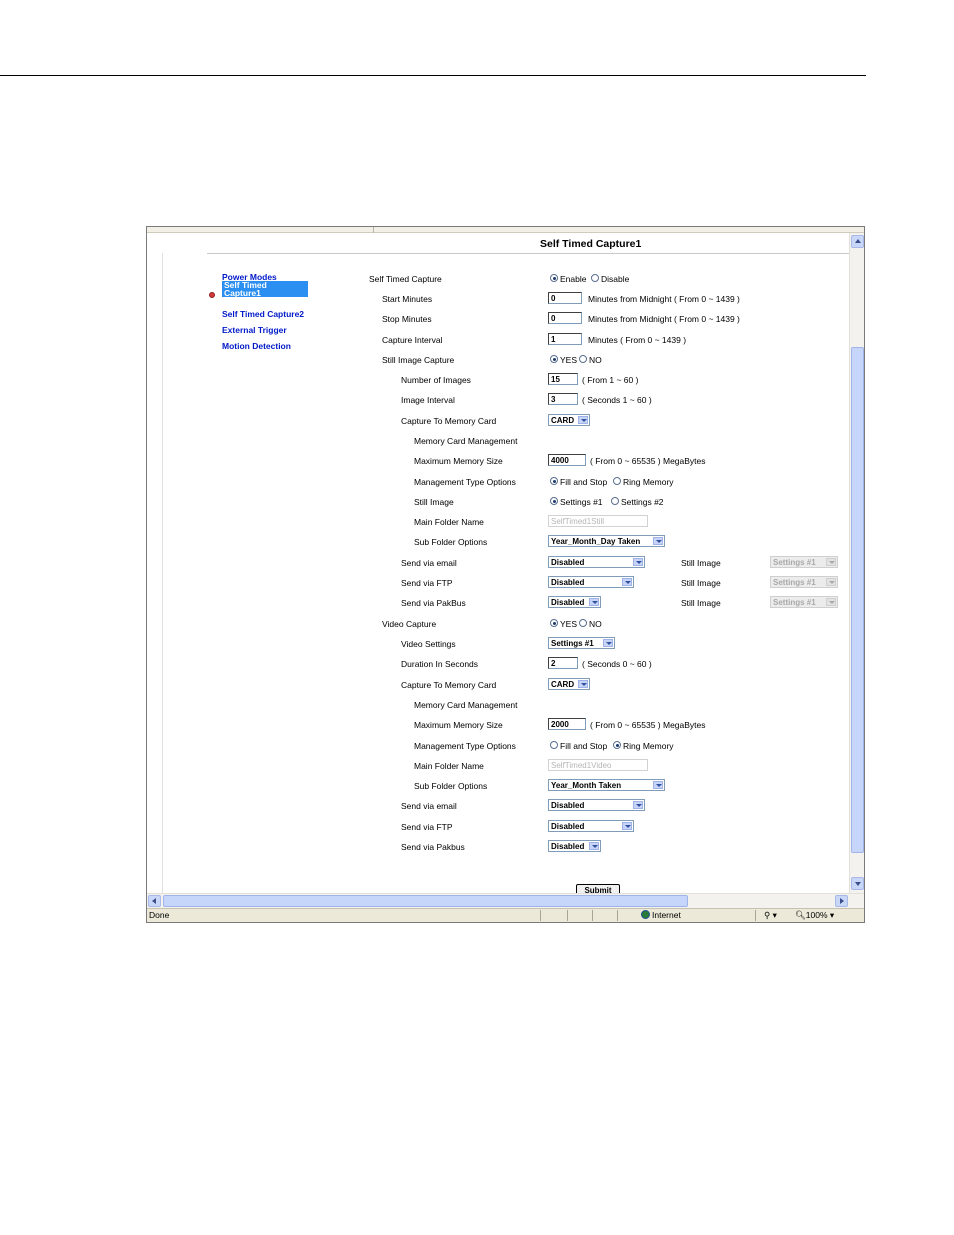  I want to click on video-send-email-select: Disabled, so click(596, 805).